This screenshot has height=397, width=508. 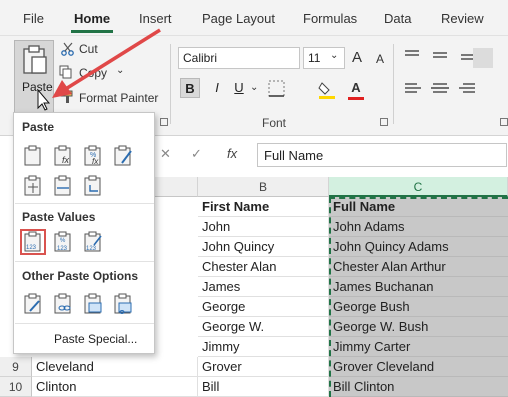 What do you see at coordinates (324, 58) in the screenshot?
I see `font-size-select: 11` at bounding box center [324, 58].